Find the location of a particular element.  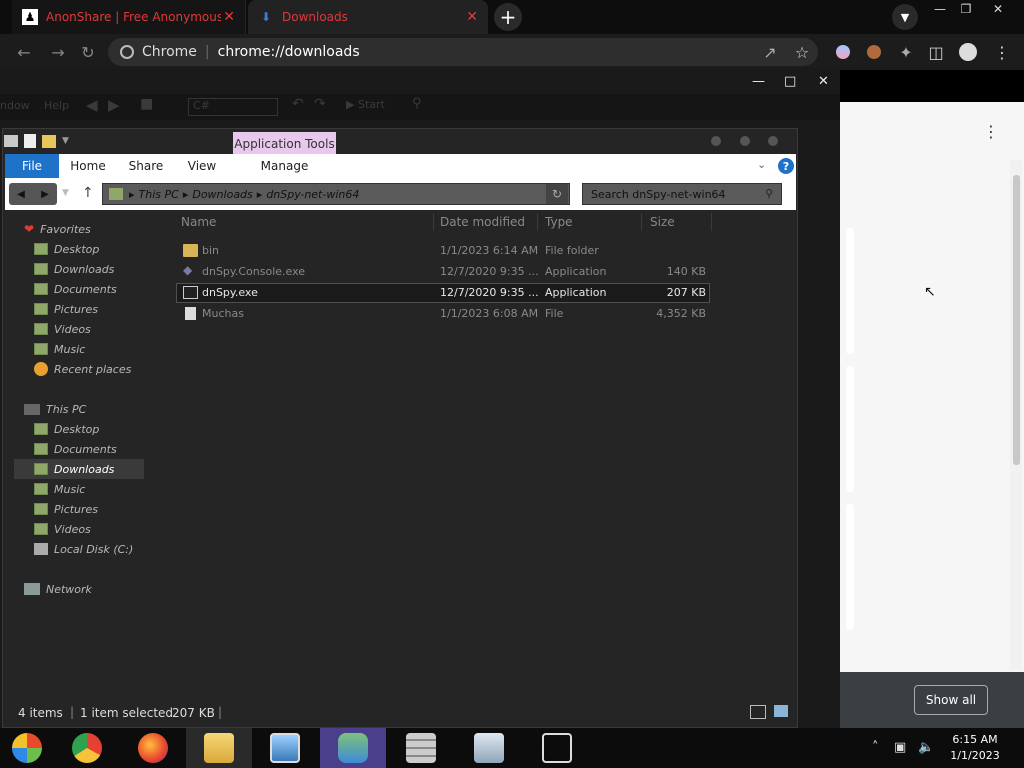

tab-anonshare: ♟ AnonShare | Free Anonymous File ✕ is located at coordinates (129, 17).